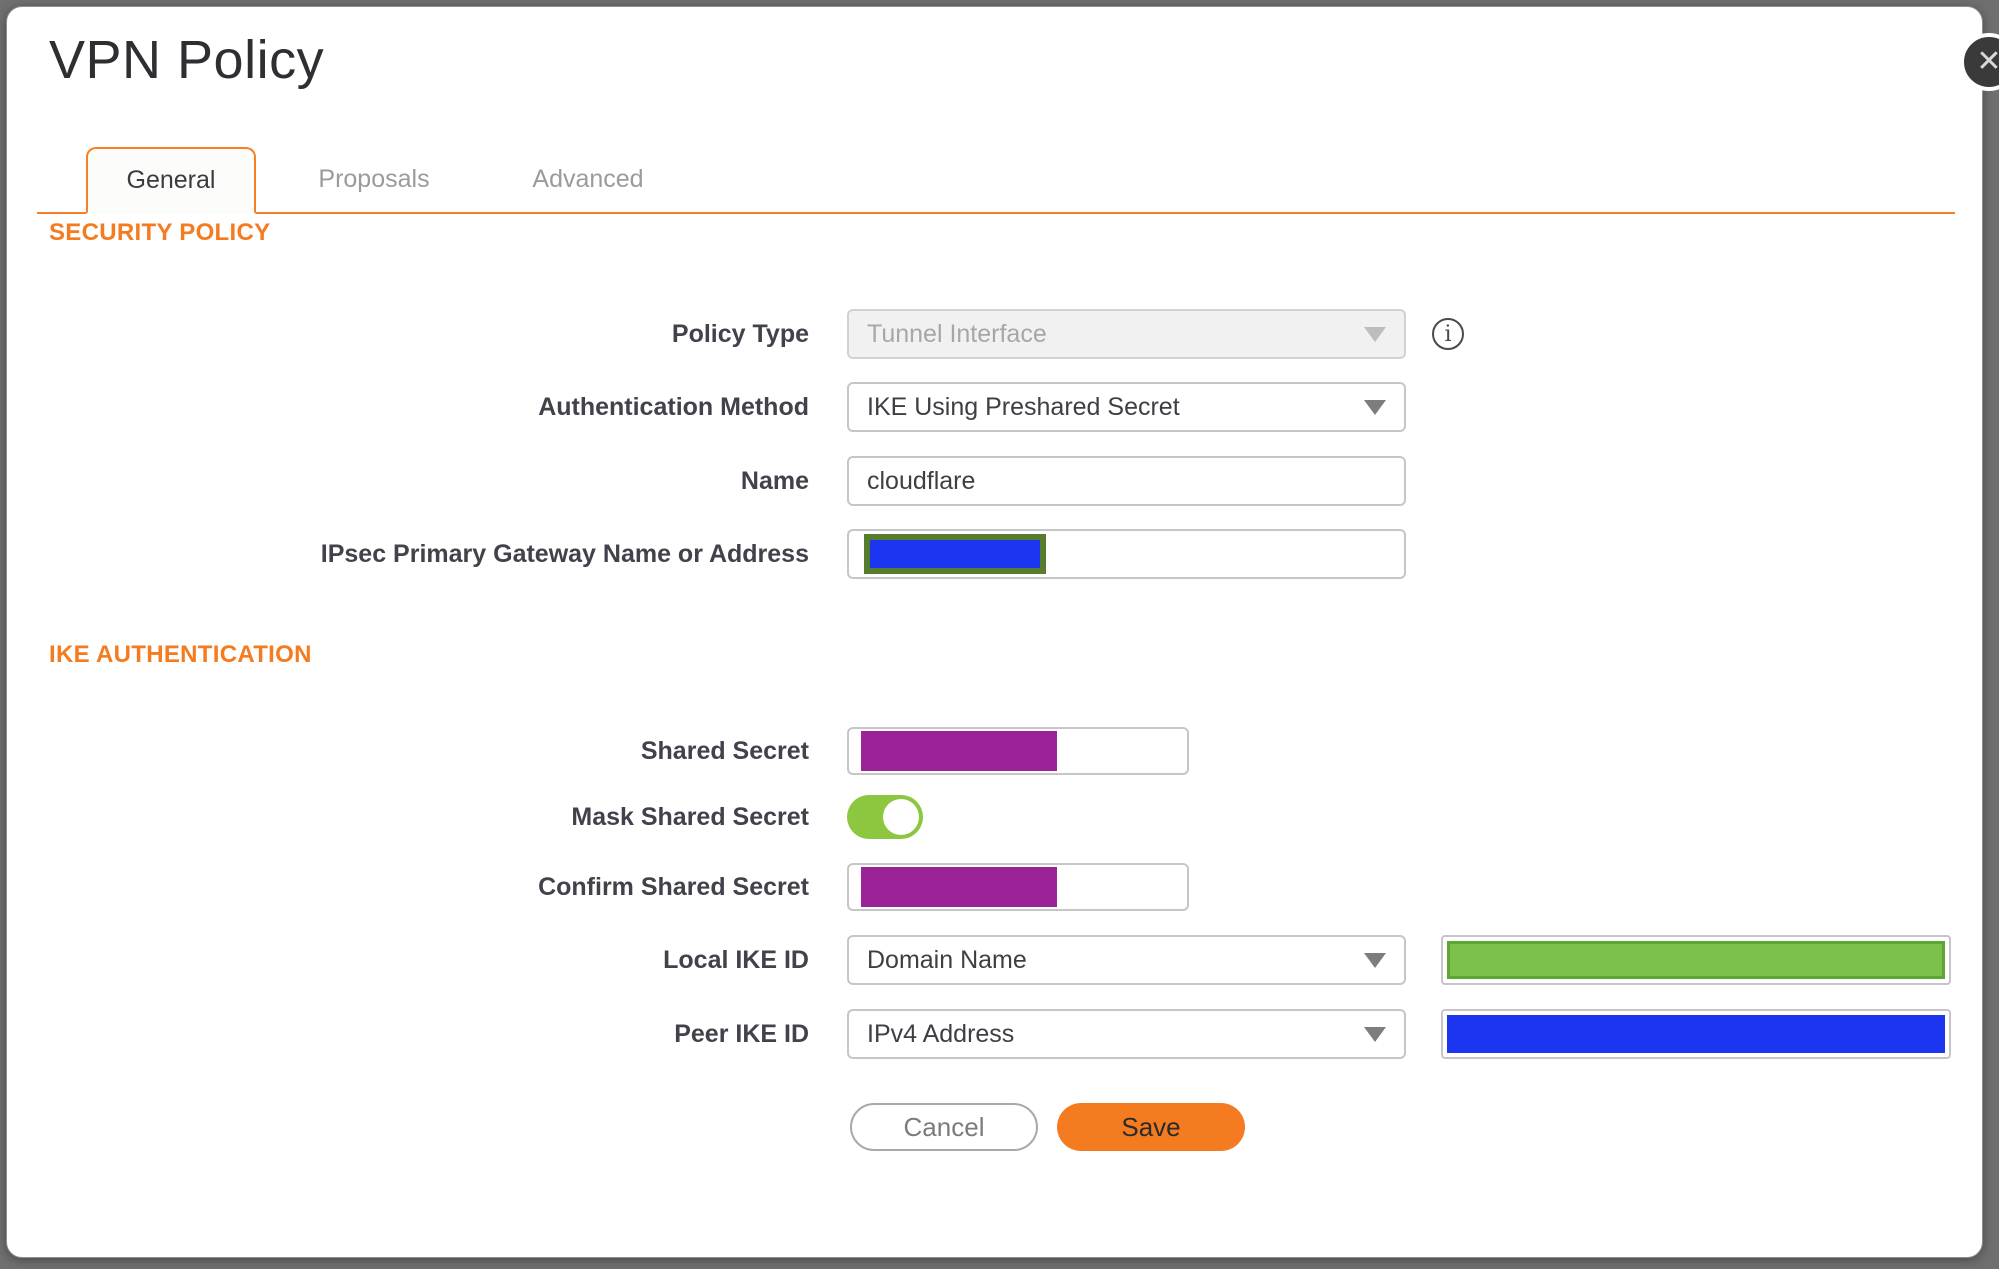 The height and width of the screenshot is (1269, 1999). What do you see at coordinates (690, 816) in the screenshot?
I see `mask-shared-secret-label: Mask Shared Secret` at bounding box center [690, 816].